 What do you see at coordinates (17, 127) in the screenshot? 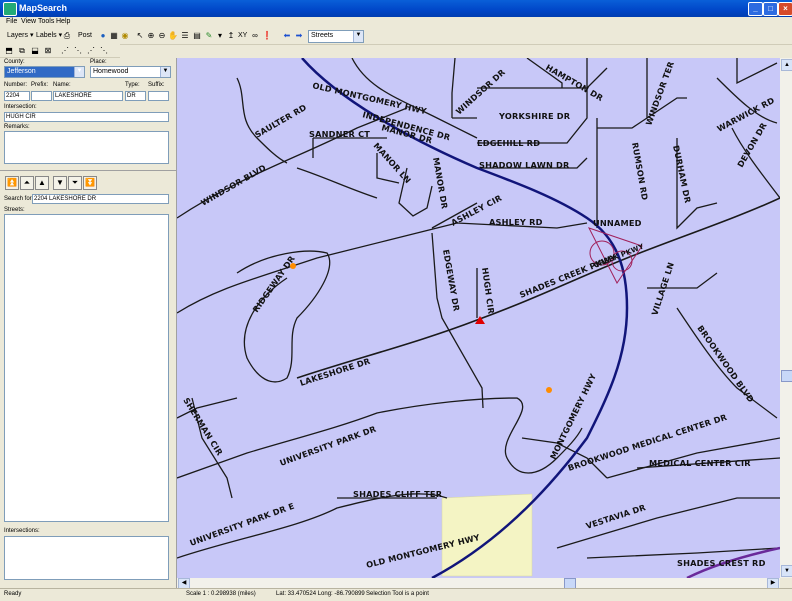
I see `remarks-label: Remarks:` at bounding box center [17, 127].